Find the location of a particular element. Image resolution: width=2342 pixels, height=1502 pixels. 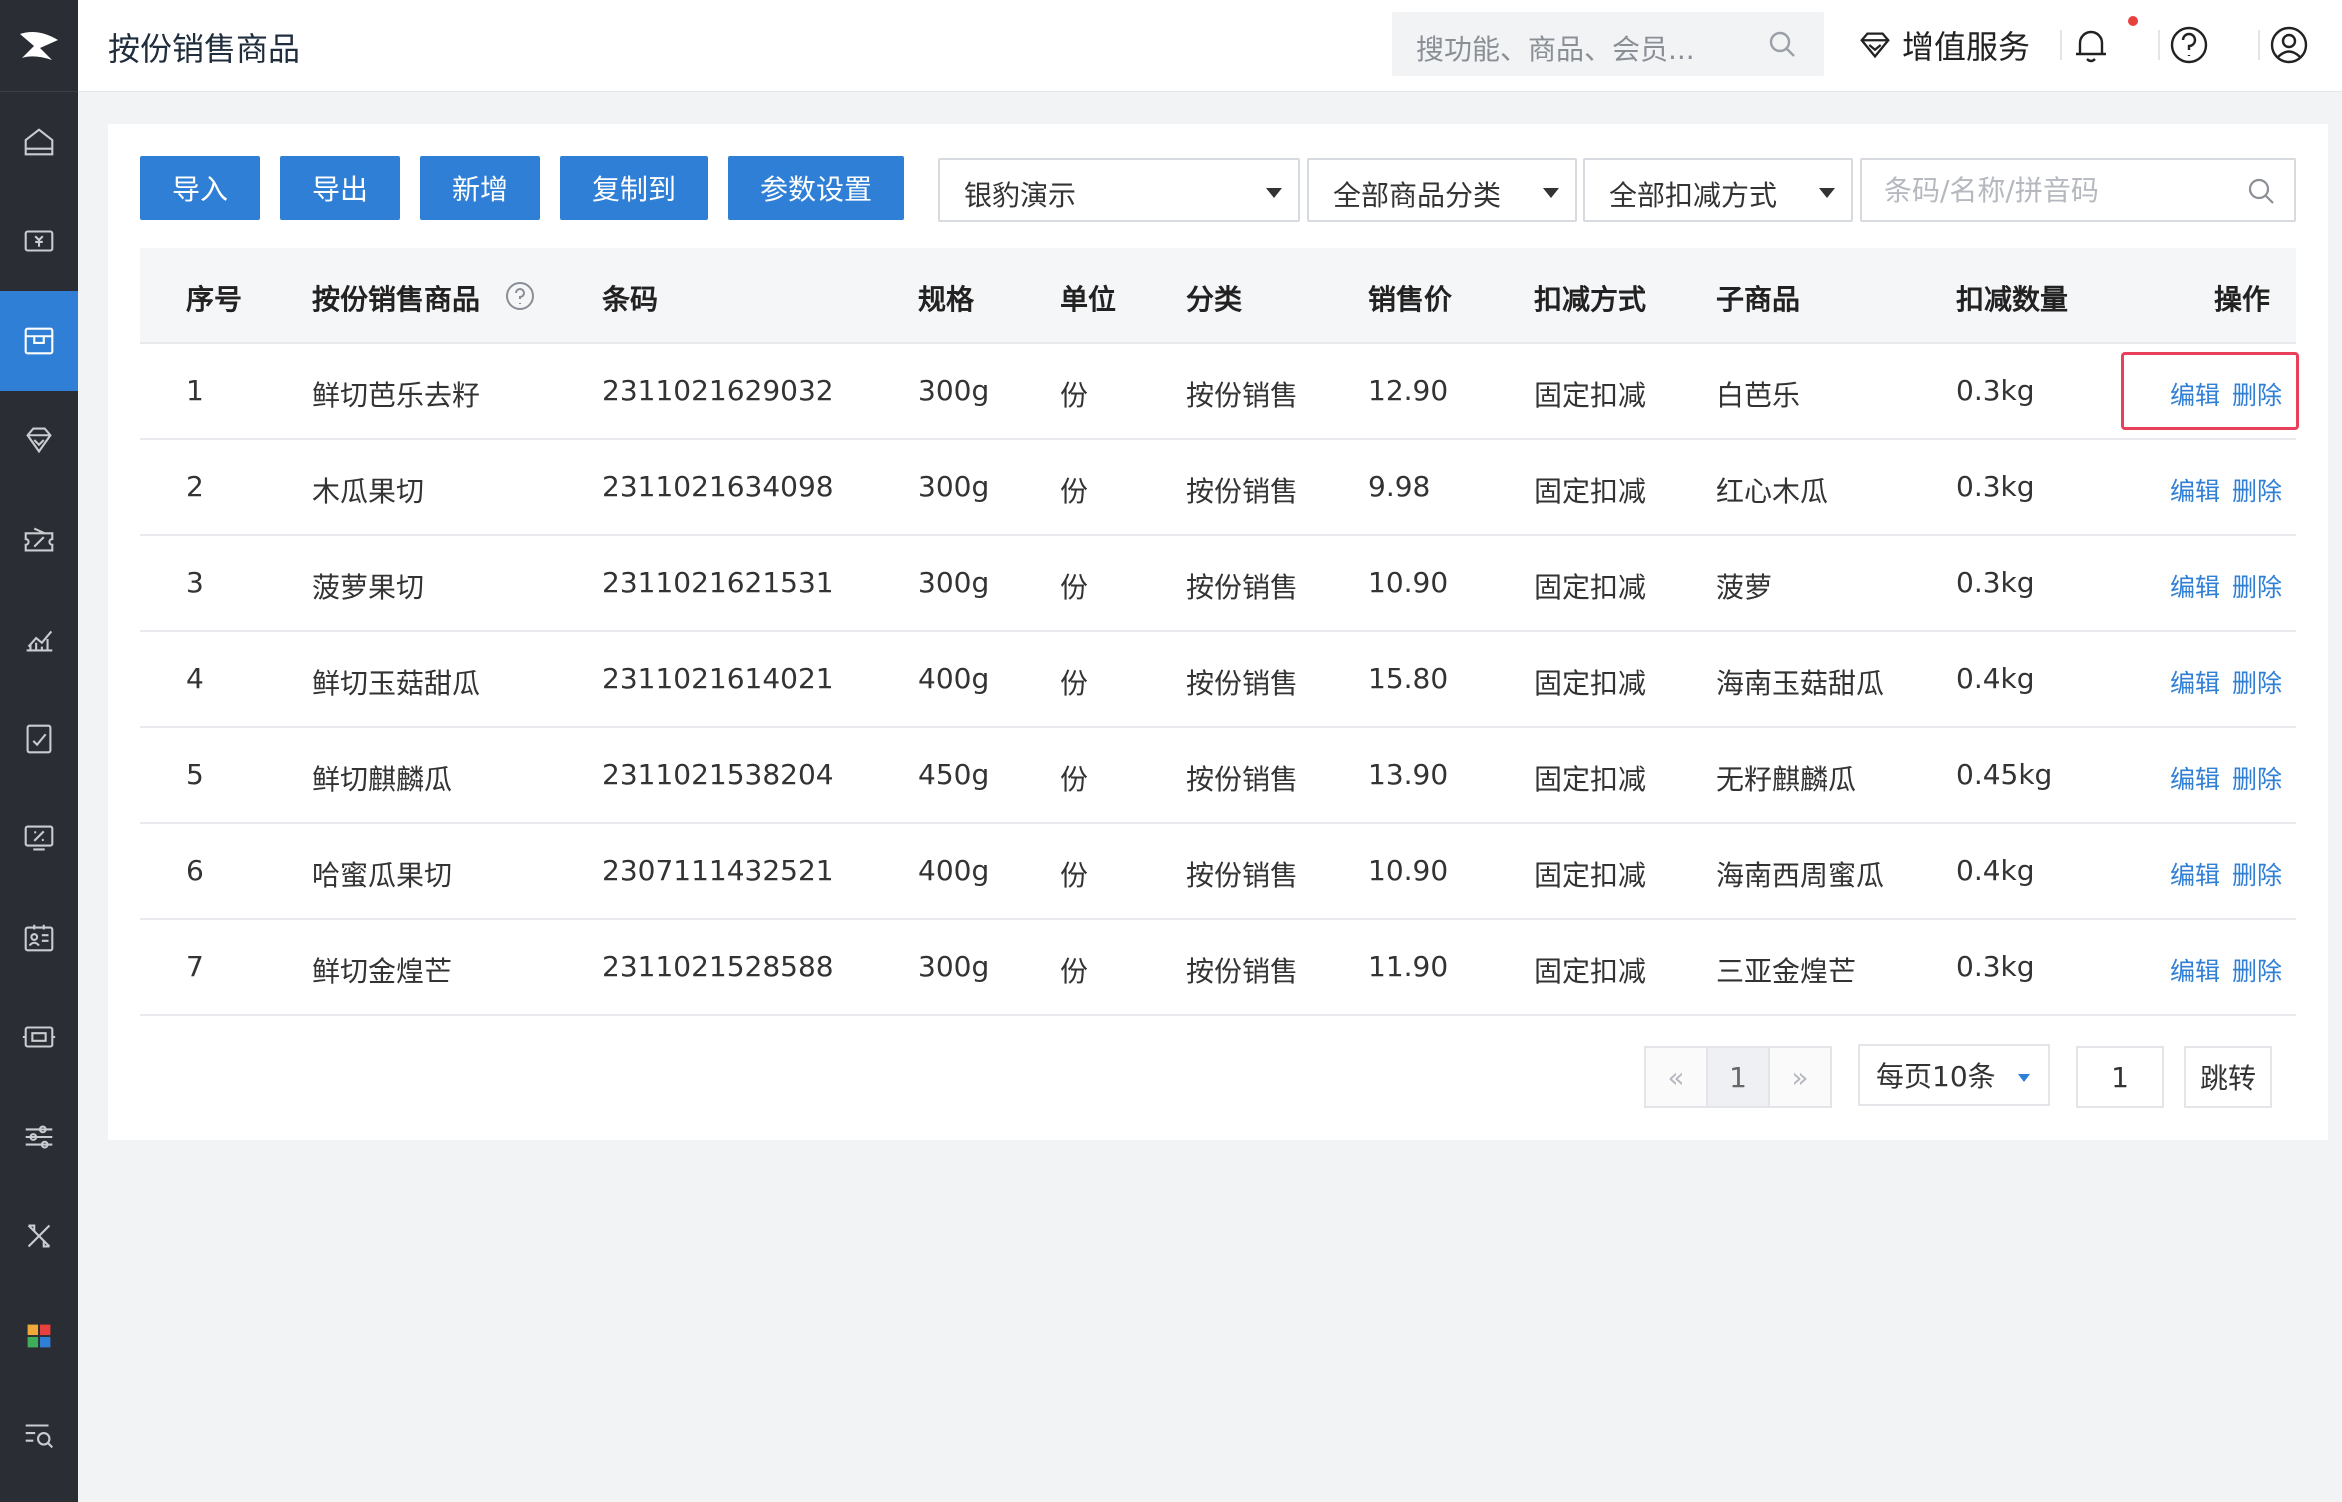

parameter-settings-button: 参数设置 is located at coordinates (816, 188).